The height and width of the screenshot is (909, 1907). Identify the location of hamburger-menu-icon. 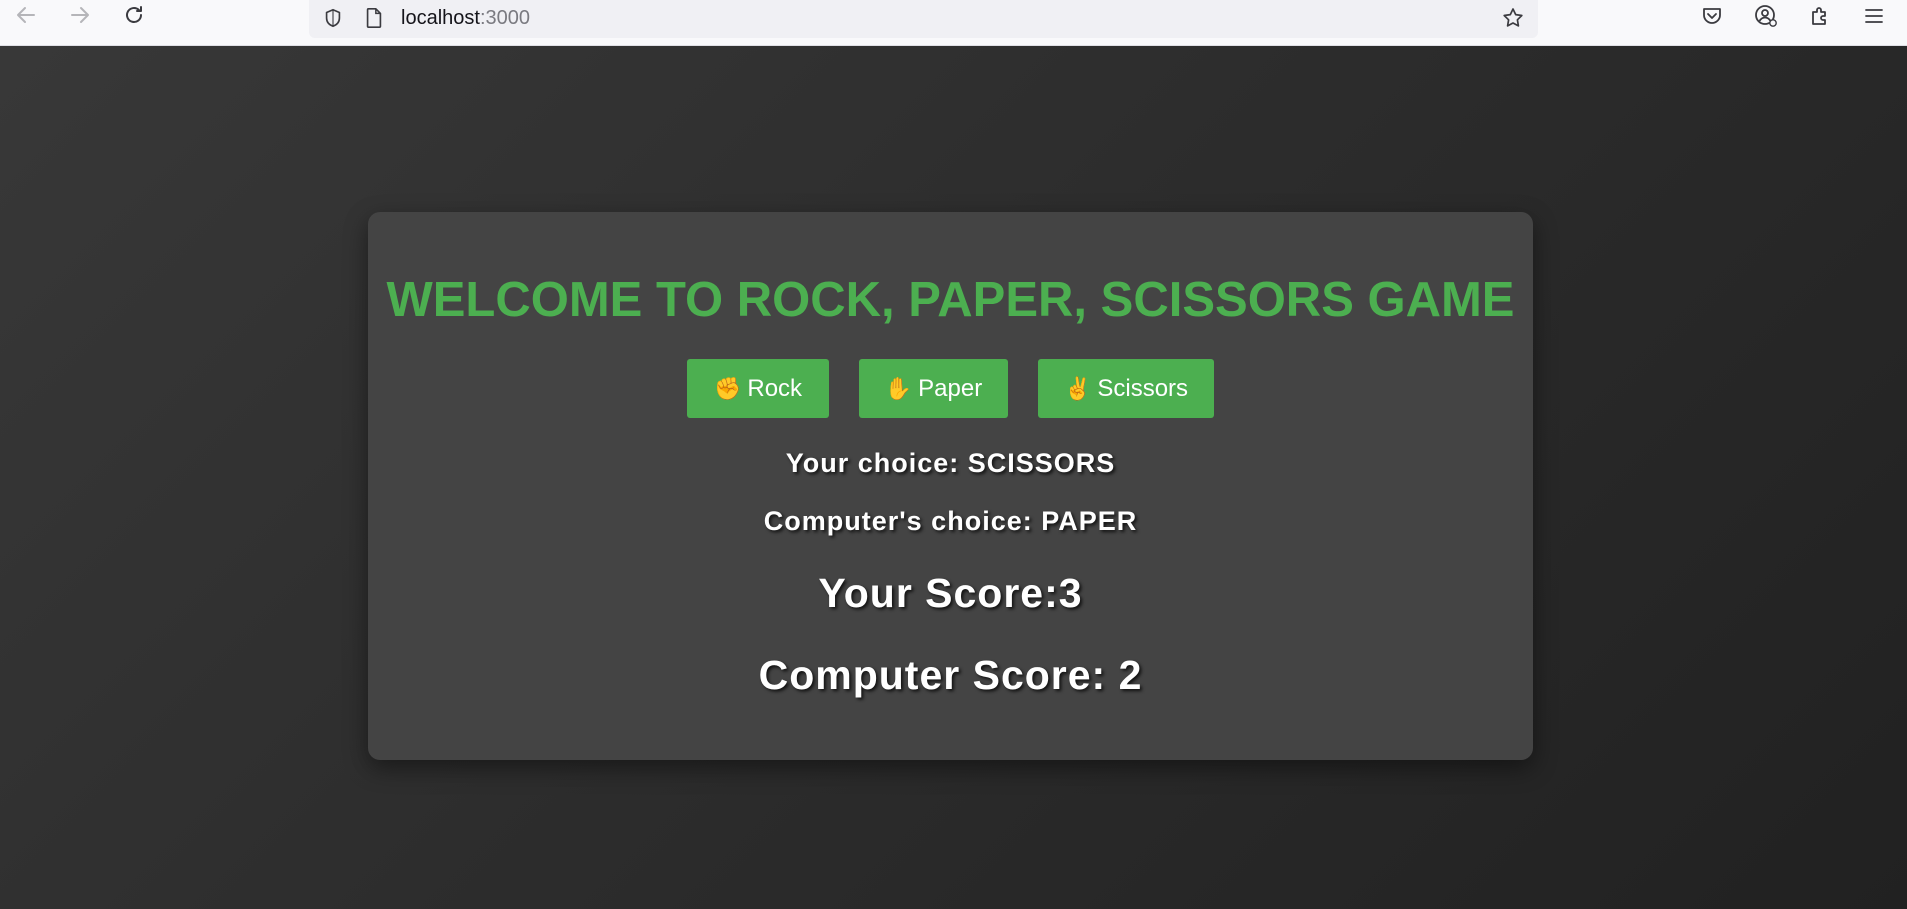
(1874, 16).